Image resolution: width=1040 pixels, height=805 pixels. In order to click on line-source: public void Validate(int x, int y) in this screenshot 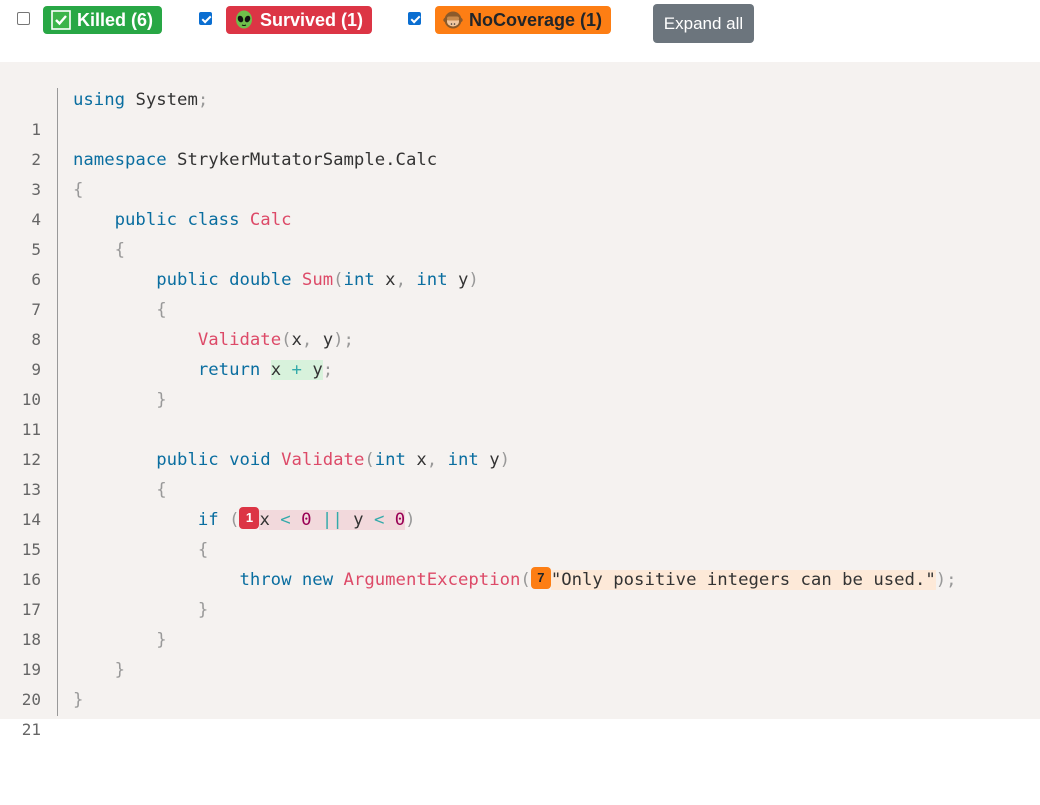, I will do `click(291, 460)`.